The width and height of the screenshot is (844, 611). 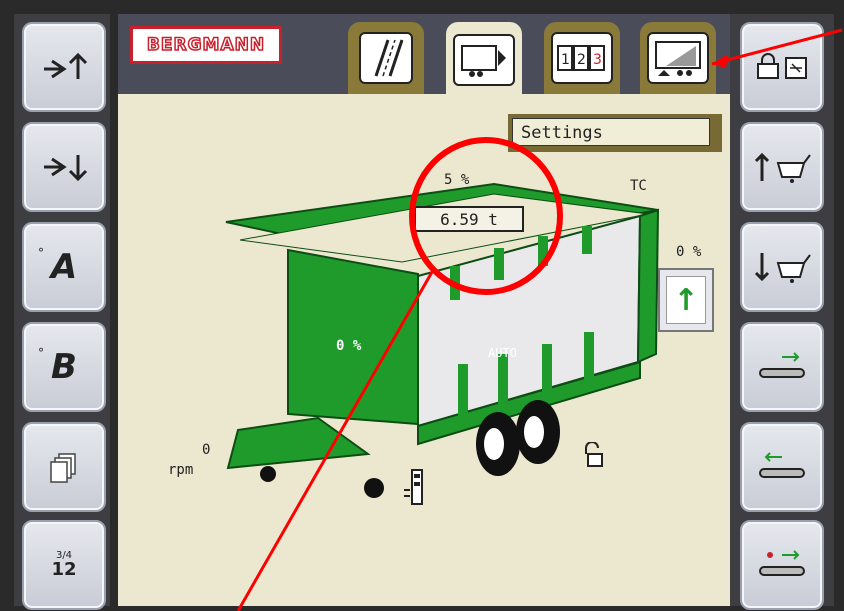 I want to click on floor-auto-button, so click(x=782, y=565).